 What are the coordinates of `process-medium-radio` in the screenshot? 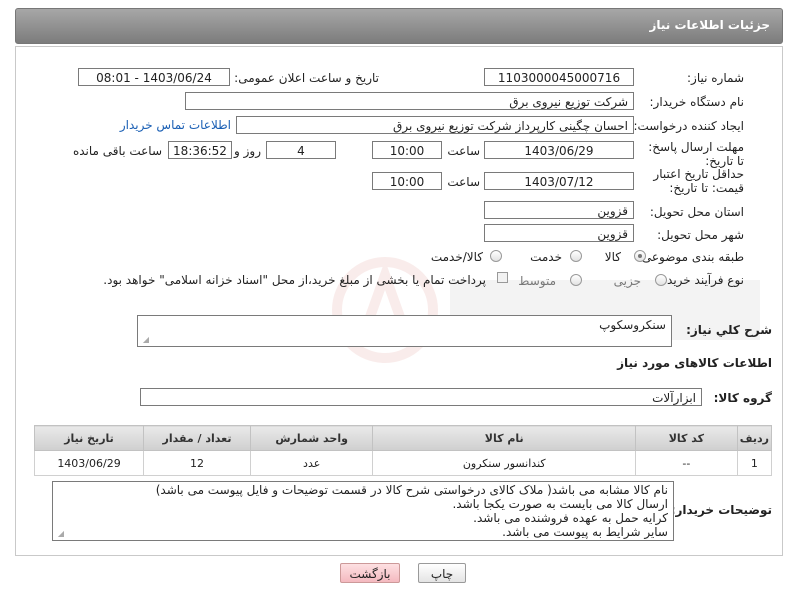 It's located at (576, 280).